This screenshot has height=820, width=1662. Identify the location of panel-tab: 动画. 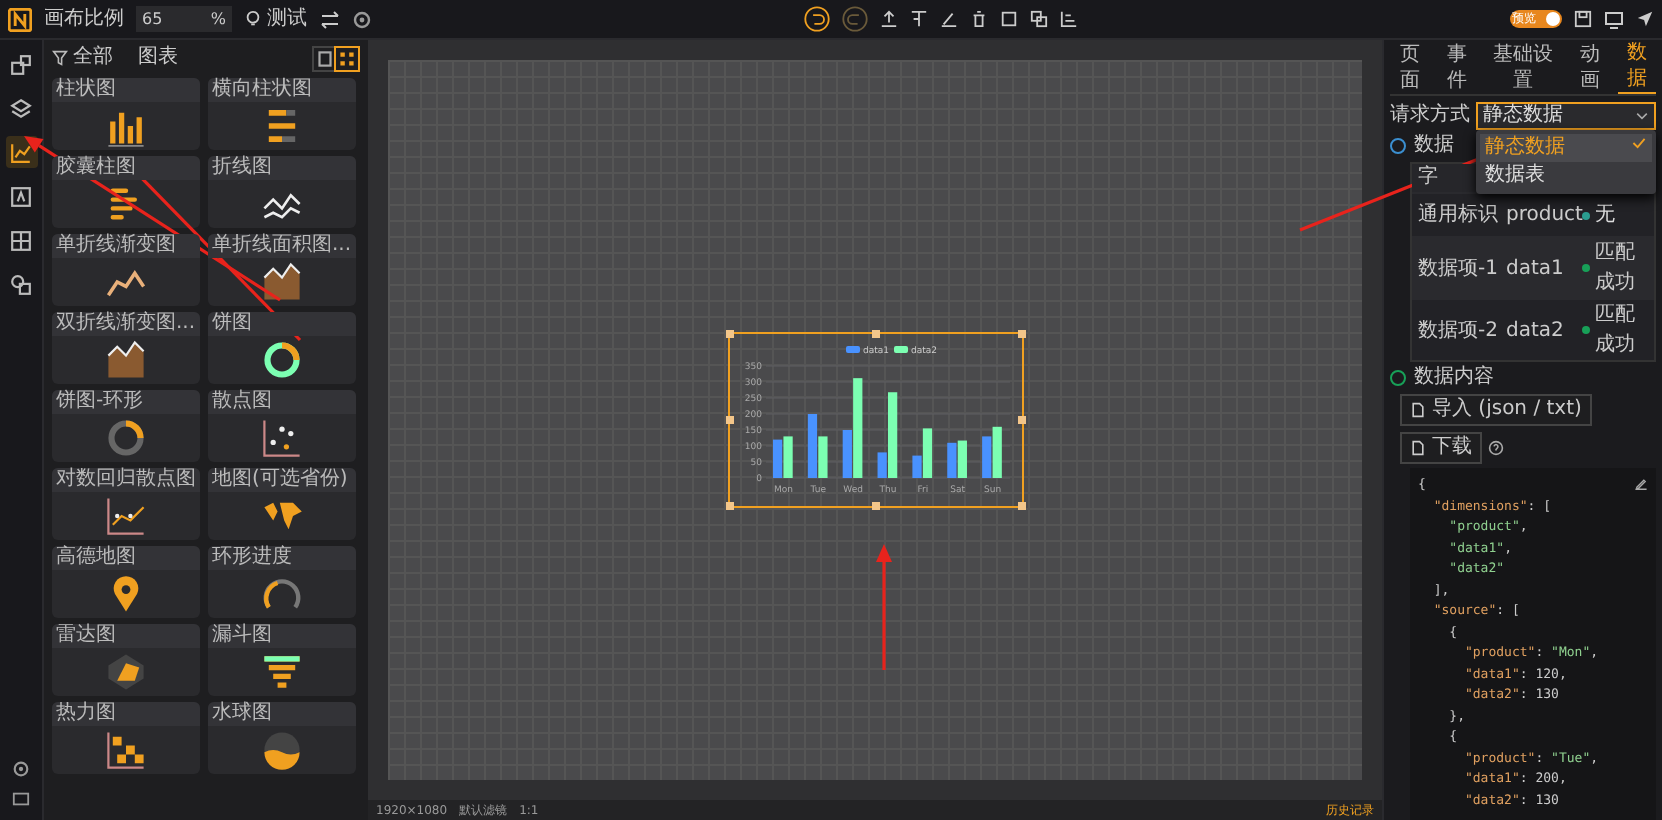
(1589, 67).